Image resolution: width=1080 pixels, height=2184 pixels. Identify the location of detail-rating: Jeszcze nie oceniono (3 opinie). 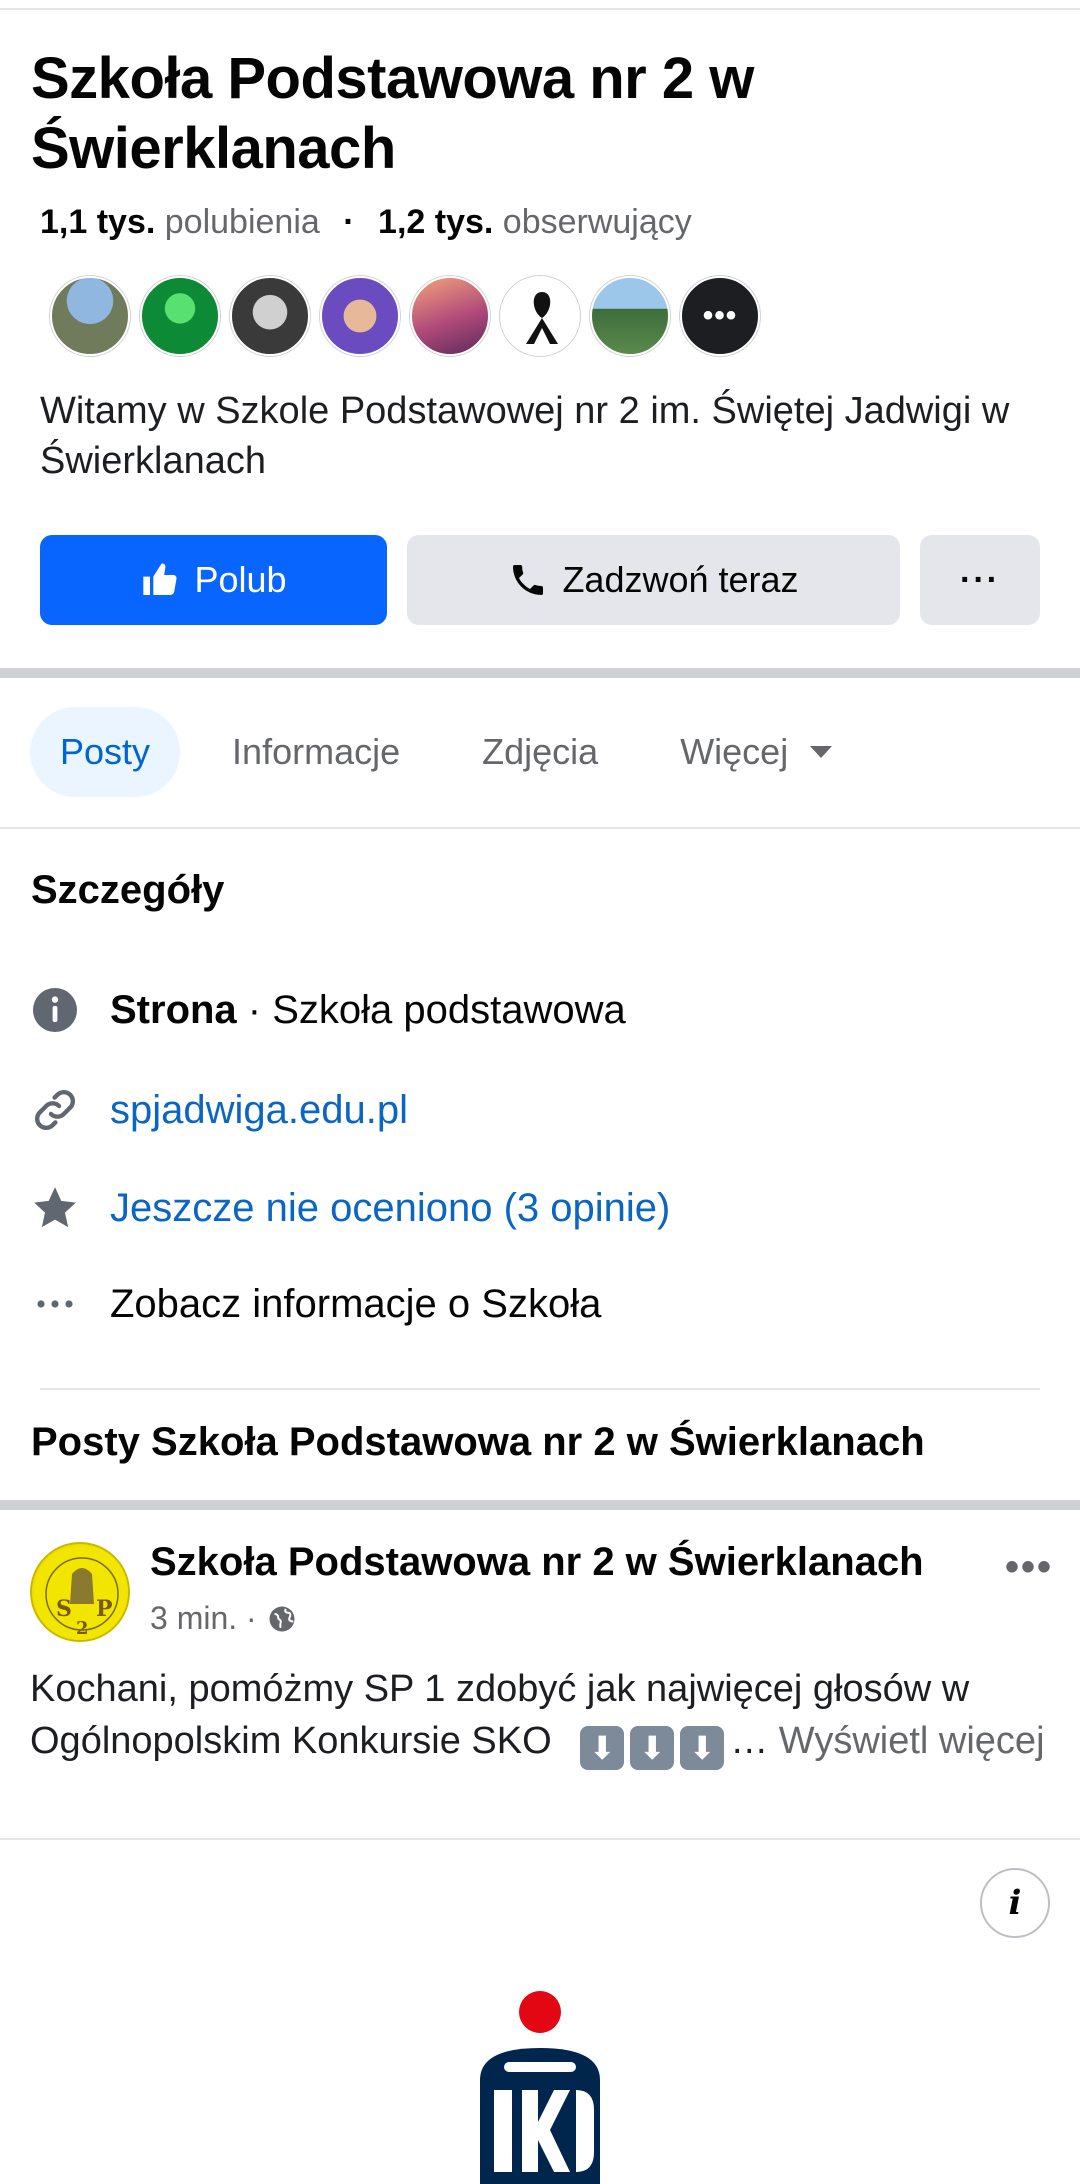
(350, 1208).